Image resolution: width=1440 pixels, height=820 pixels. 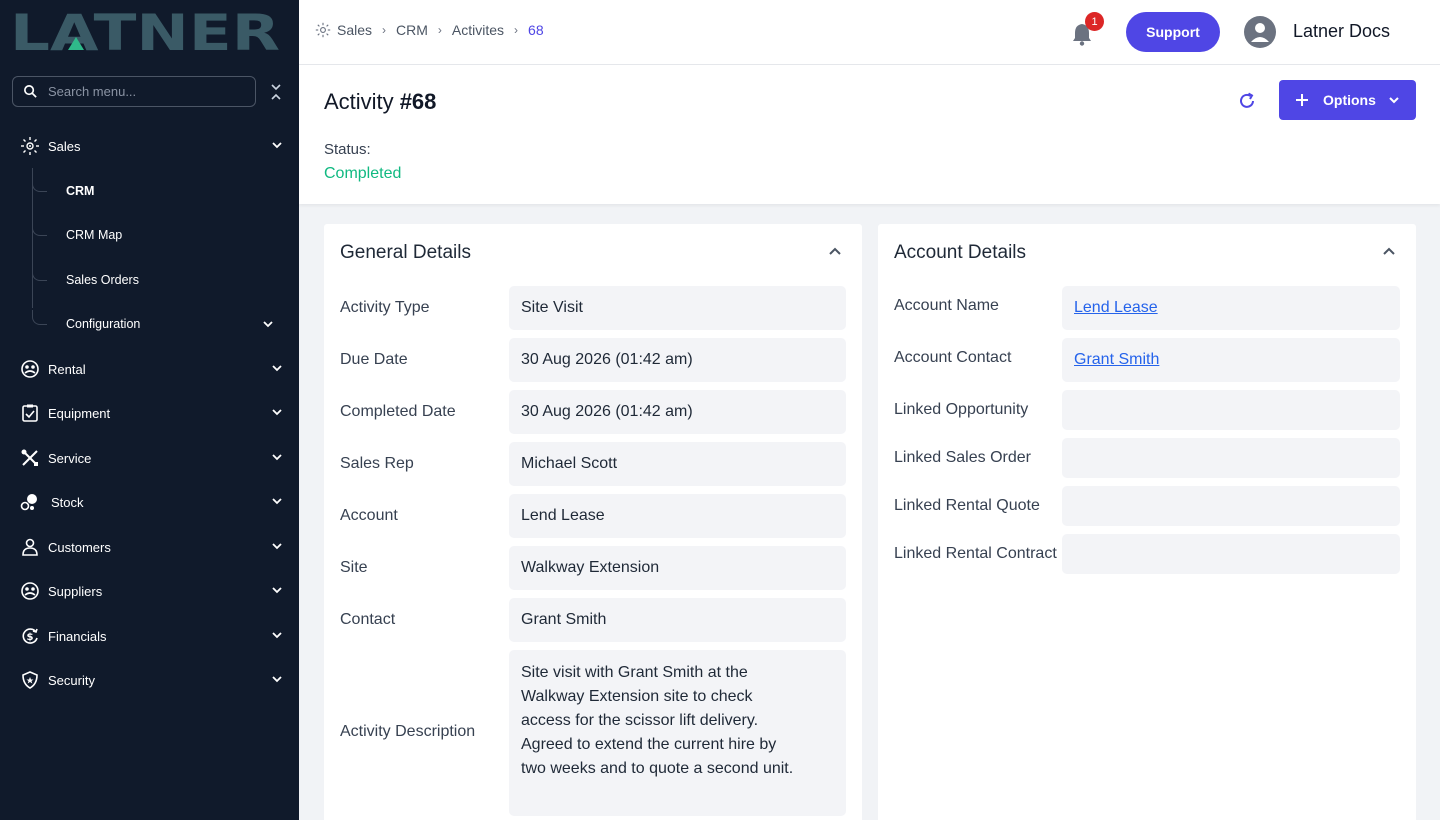 I want to click on sidebar-subitem-crm-map: CRM Map, so click(x=162, y=235).